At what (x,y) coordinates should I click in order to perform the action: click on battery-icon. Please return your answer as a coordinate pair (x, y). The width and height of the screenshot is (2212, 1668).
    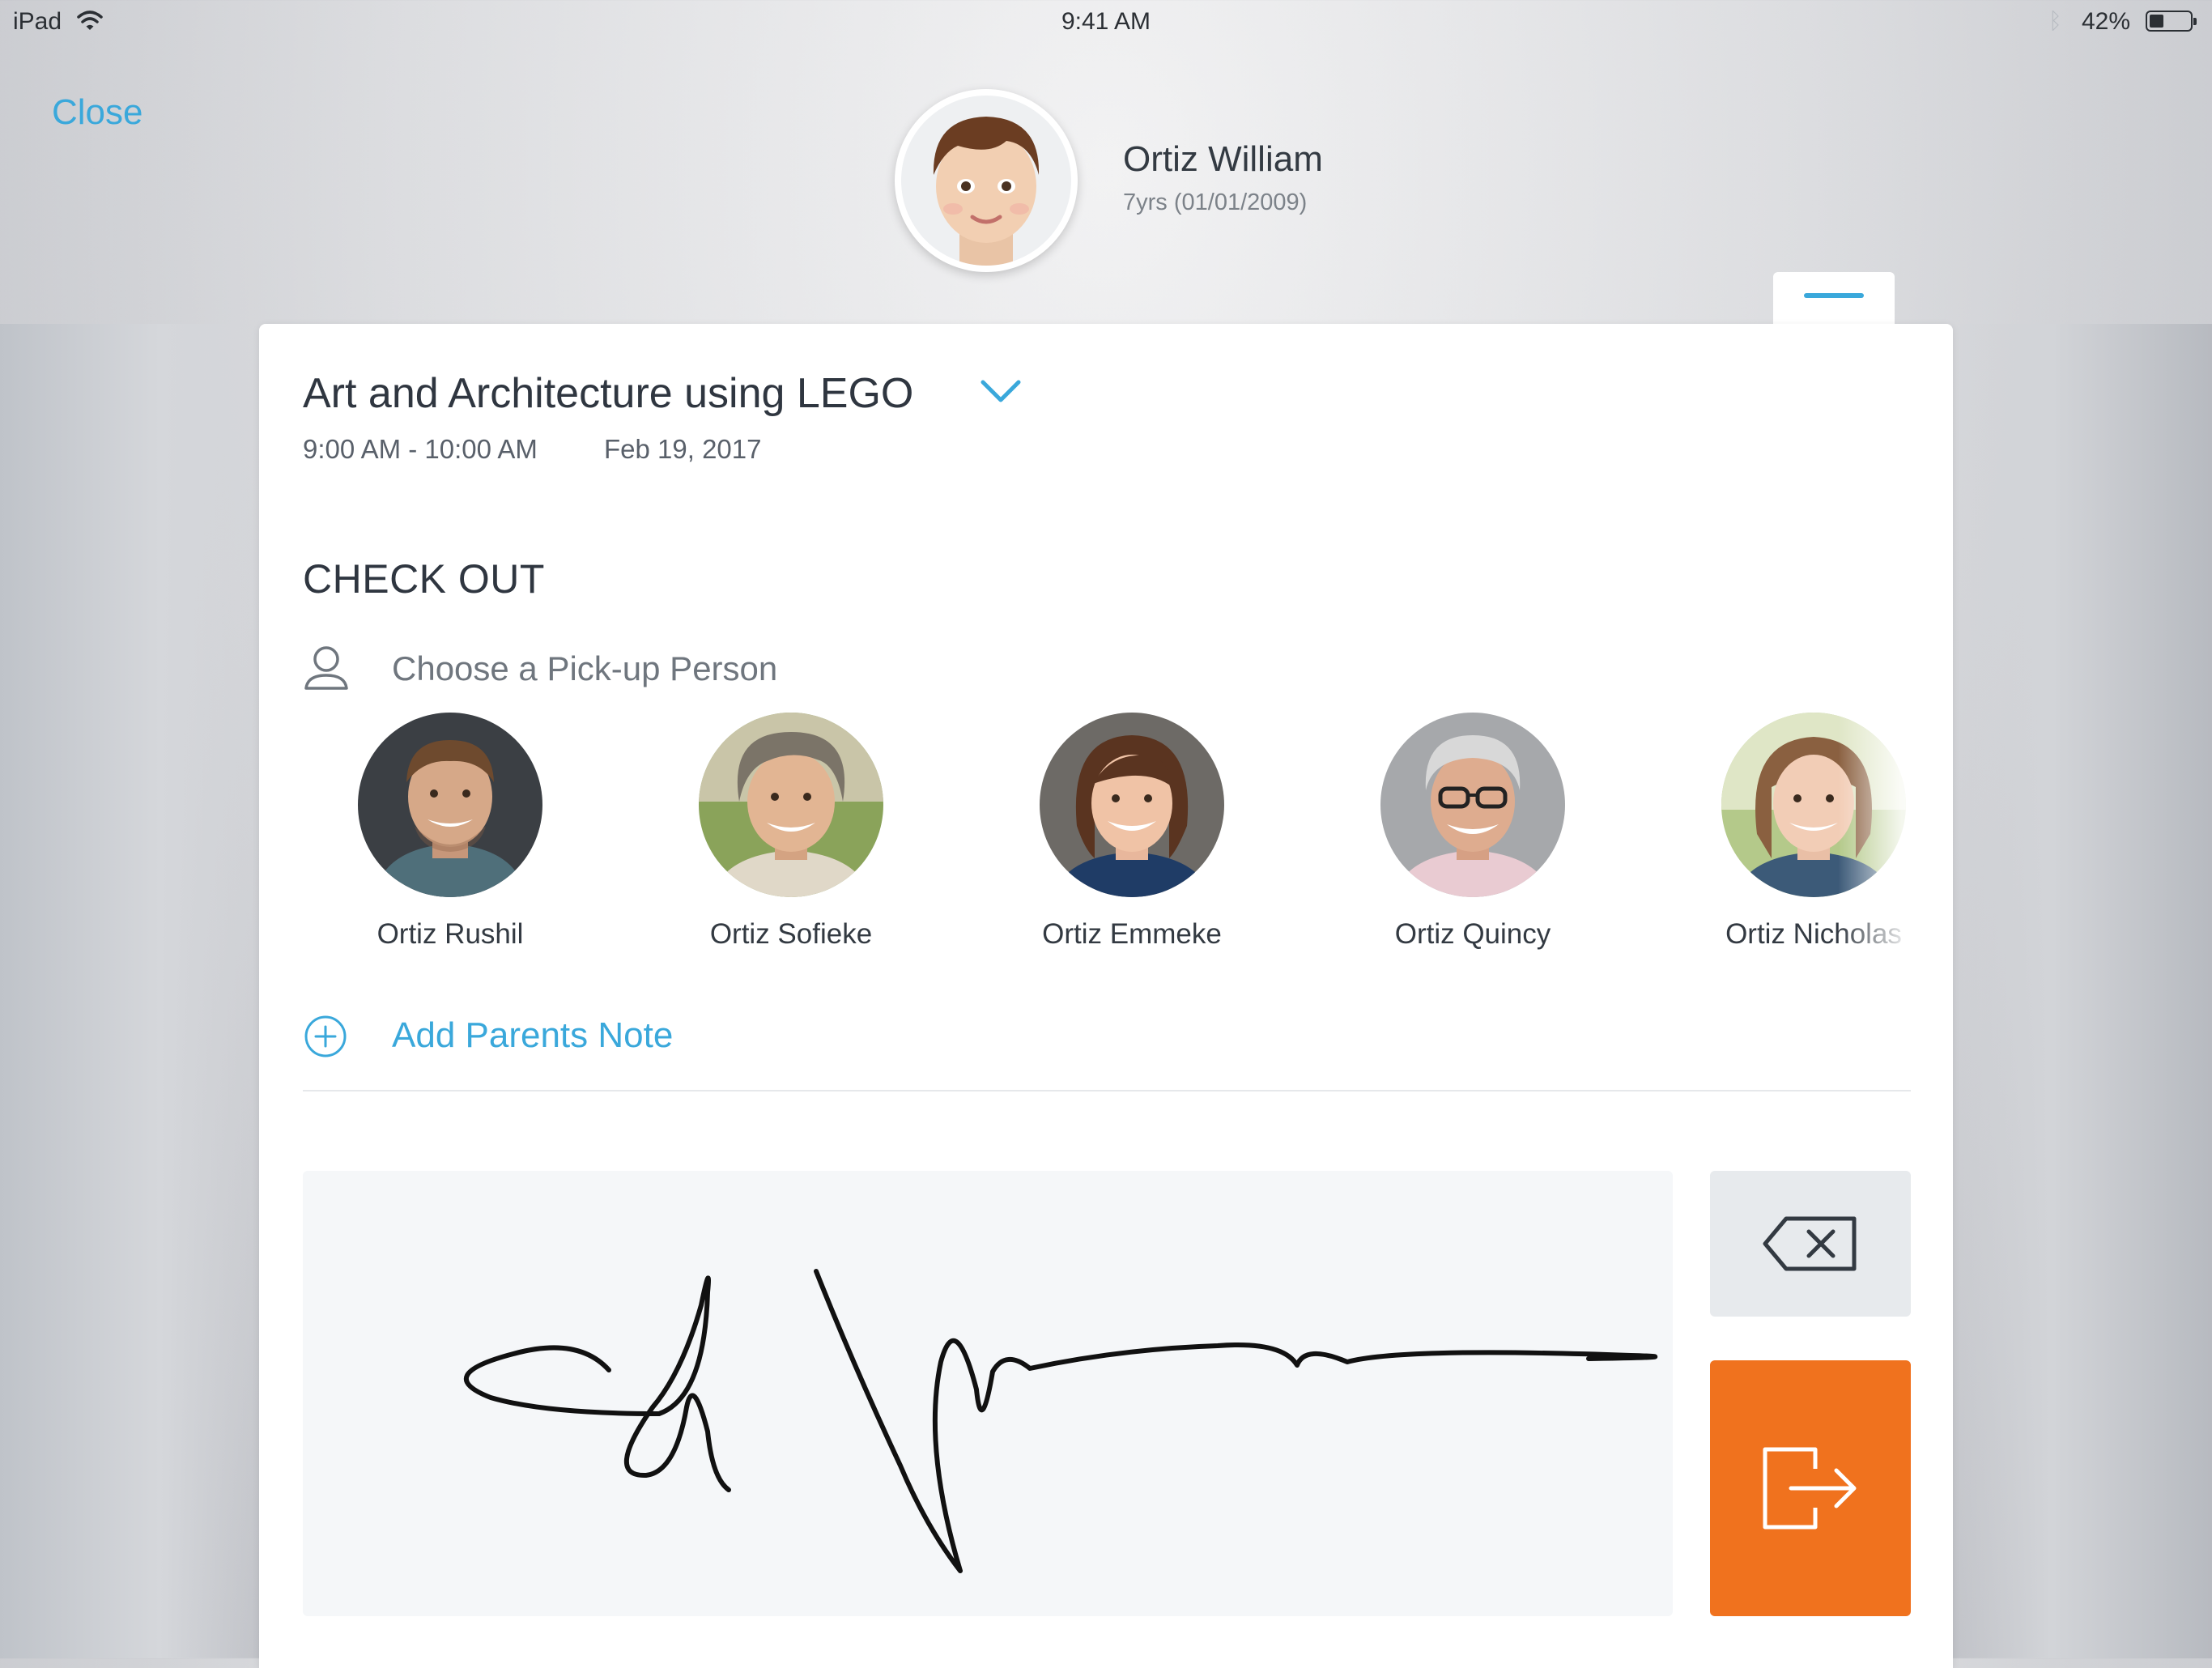
    Looking at the image, I should click on (2171, 22).